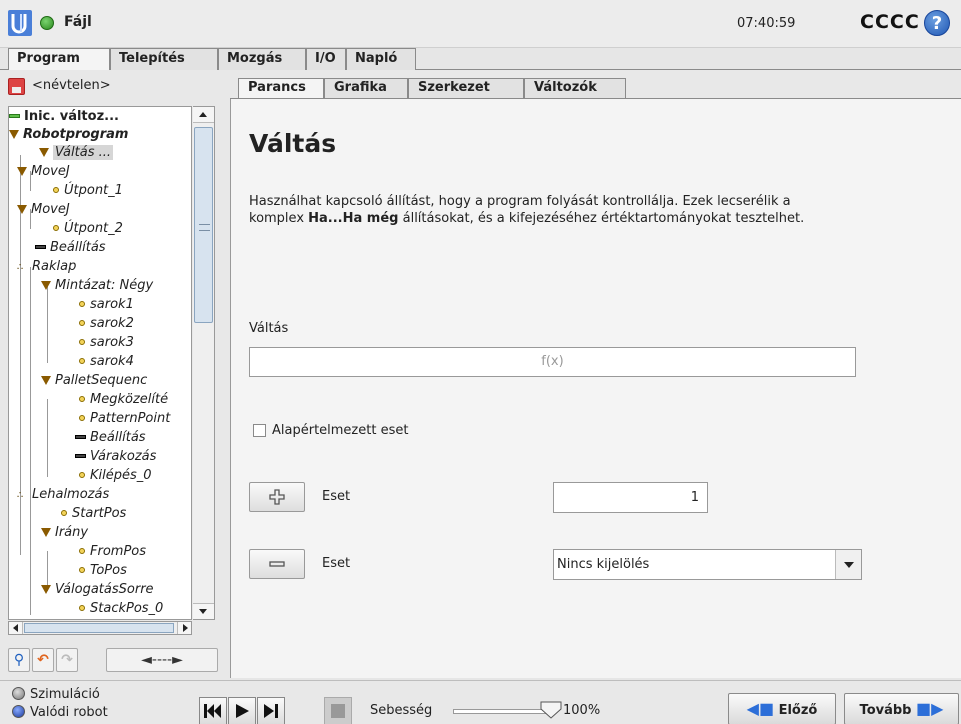 This screenshot has height=724, width=961. What do you see at coordinates (59, 59) in the screenshot?
I see `tab-program: Program` at bounding box center [59, 59].